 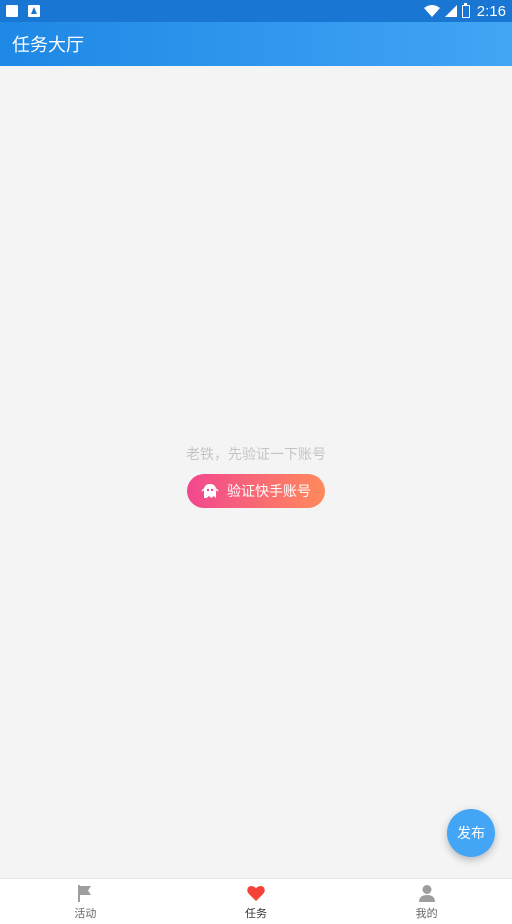 What do you see at coordinates (426, 893) in the screenshot?
I see `person-icon` at bounding box center [426, 893].